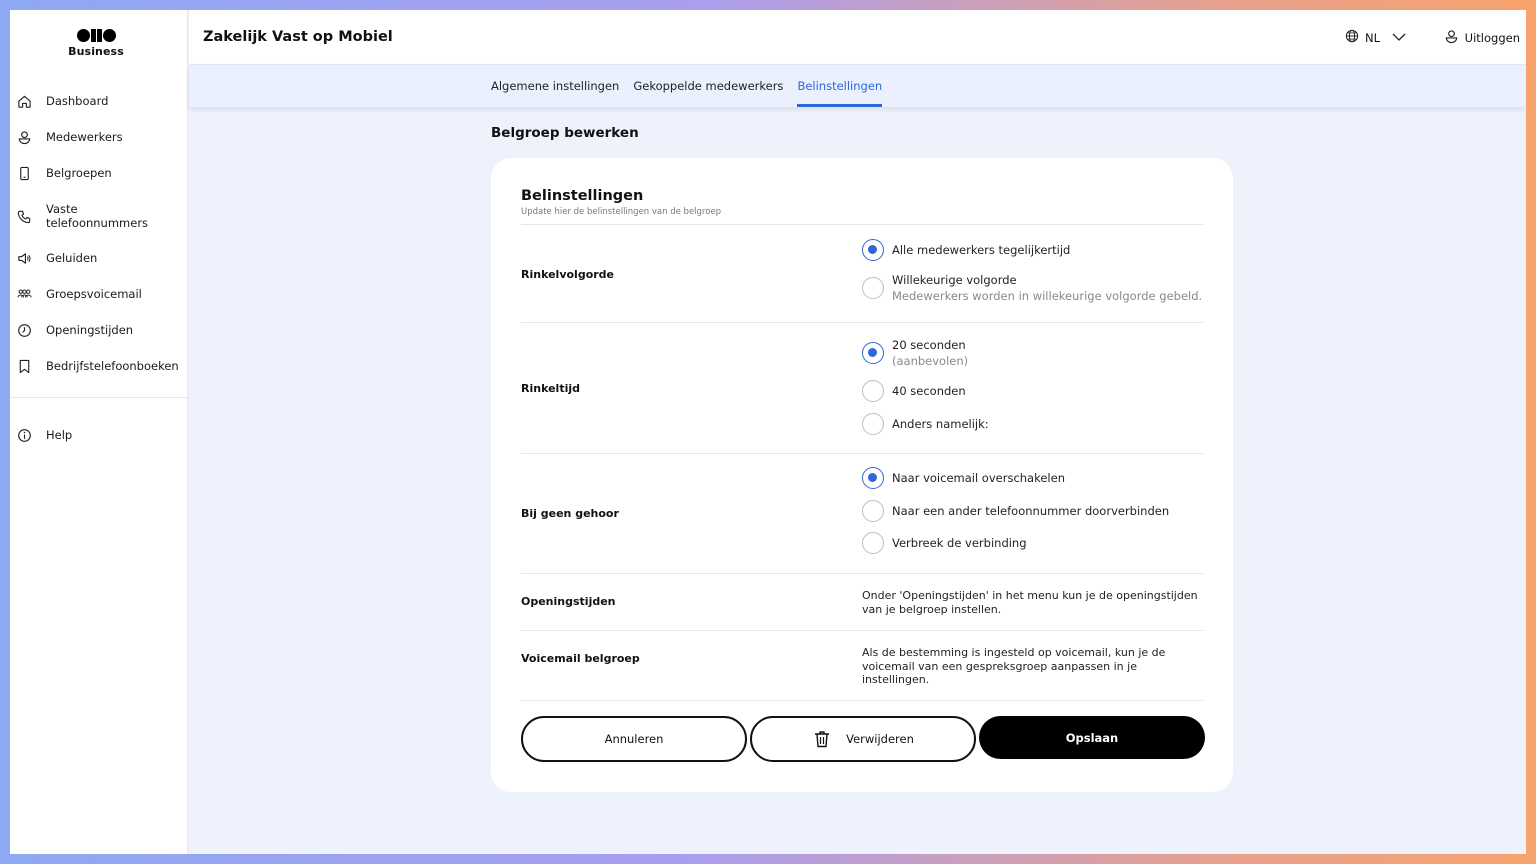 This screenshot has height=864, width=1536. I want to click on sidebar-item-label: Geluiden, so click(72, 258).